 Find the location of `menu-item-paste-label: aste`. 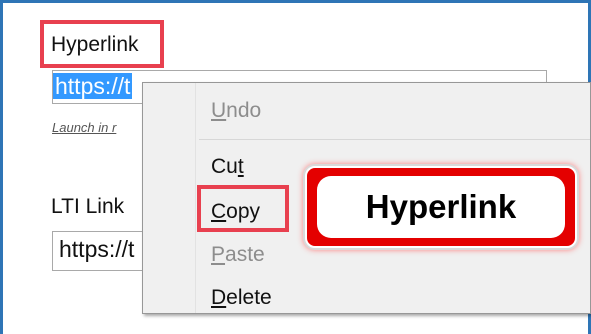

menu-item-paste-label: aste is located at coordinates (245, 254).